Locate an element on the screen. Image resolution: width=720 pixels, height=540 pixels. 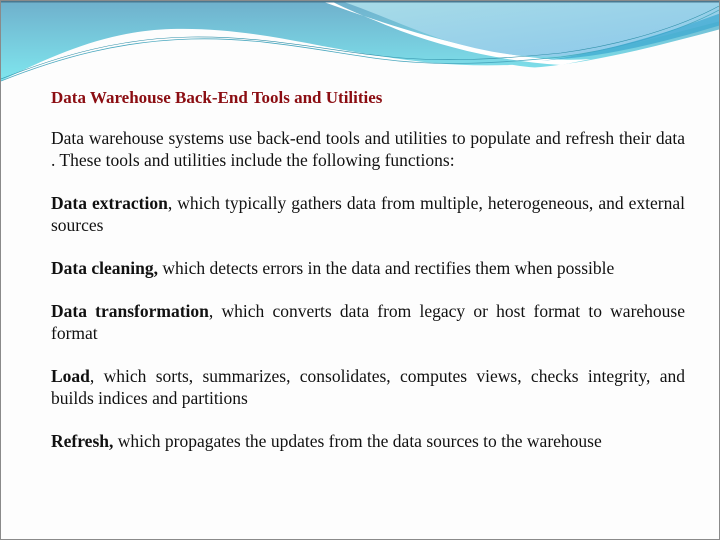
function-term: Data cleaning, is located at coordinates (104, 268).